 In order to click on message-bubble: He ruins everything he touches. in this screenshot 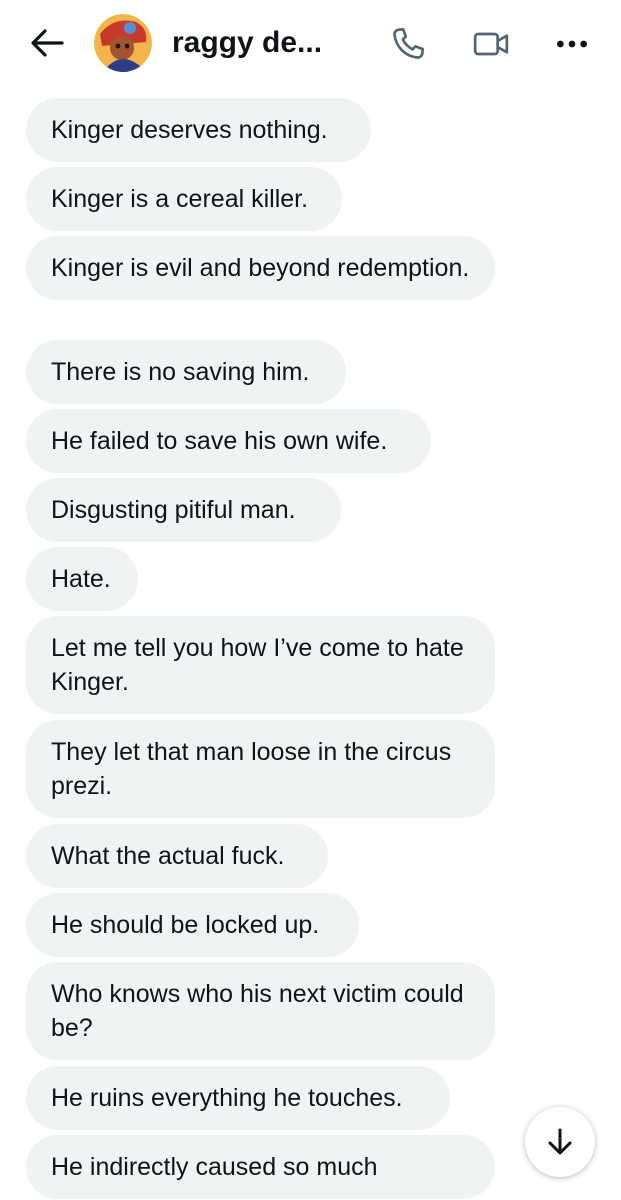, I will do `click(238, 1098)`.